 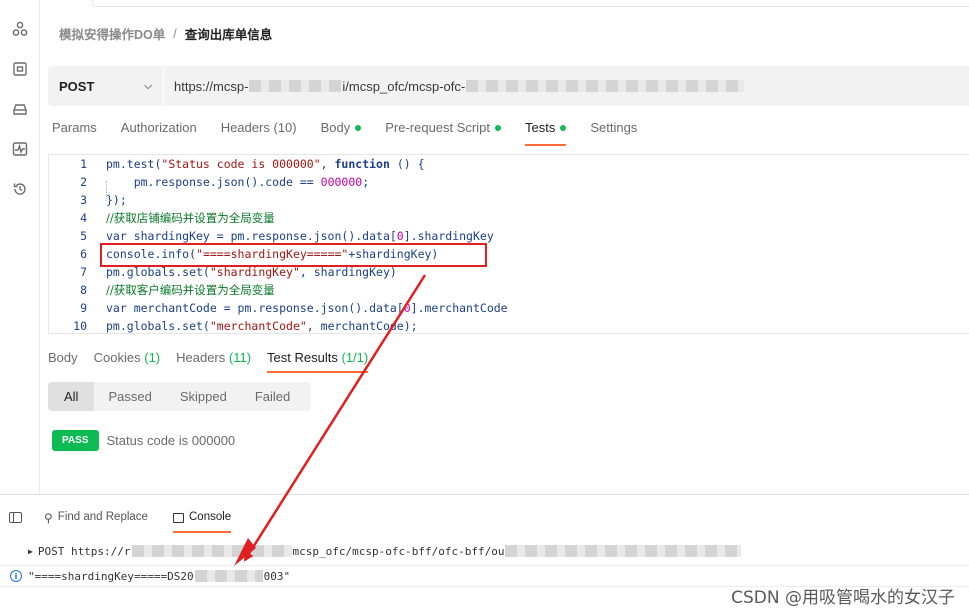 I want to click on line-number: 6, so click(x=83, y=254).